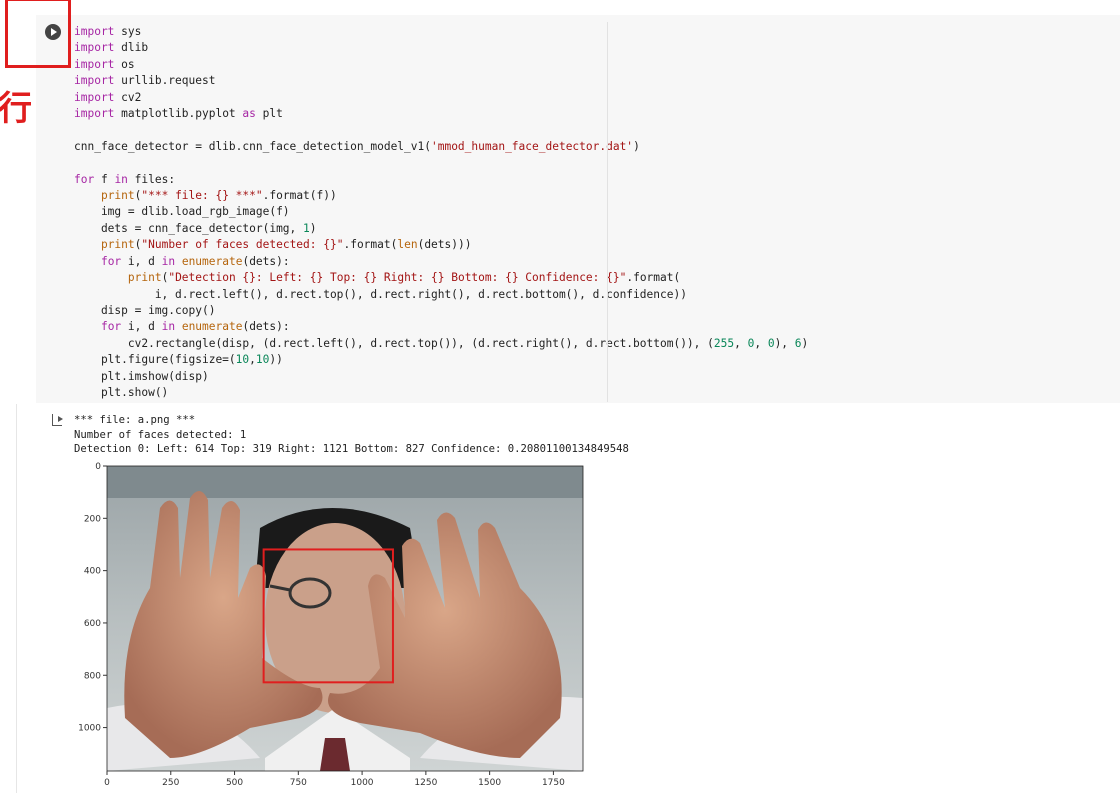  I want to click on y-tick-label: 600, so click(92, 624).